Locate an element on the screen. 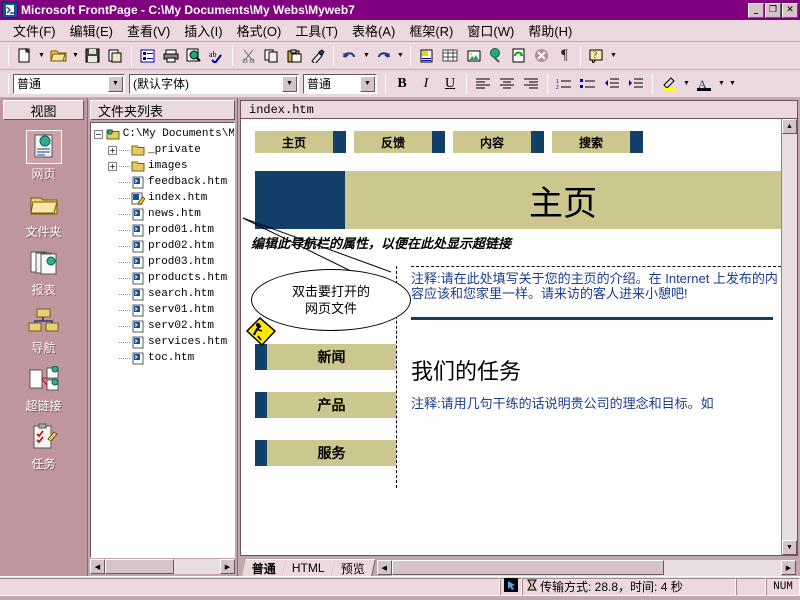 This screenshot has height=600, width=800. refresh-button is located at coordinates (518, 56).